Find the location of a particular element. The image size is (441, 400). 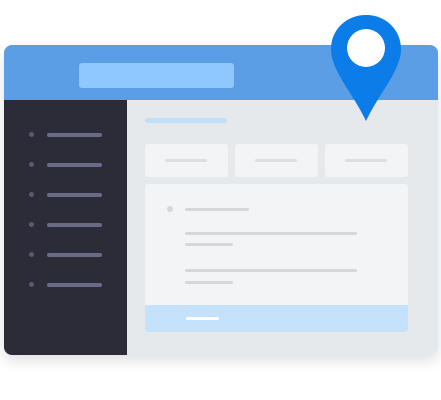

map-pin-icon is located at coordinates (366, 68).